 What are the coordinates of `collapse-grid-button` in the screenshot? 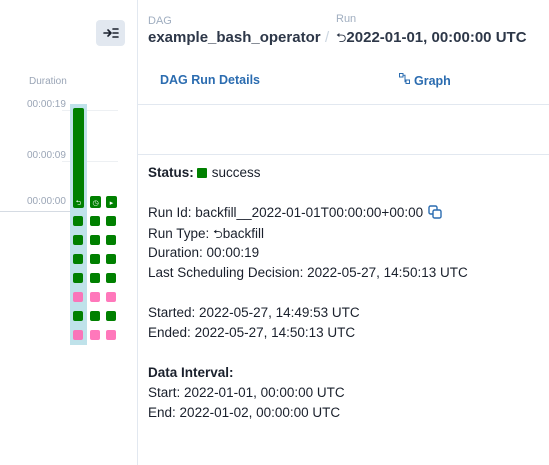 It's located at (110, 33).